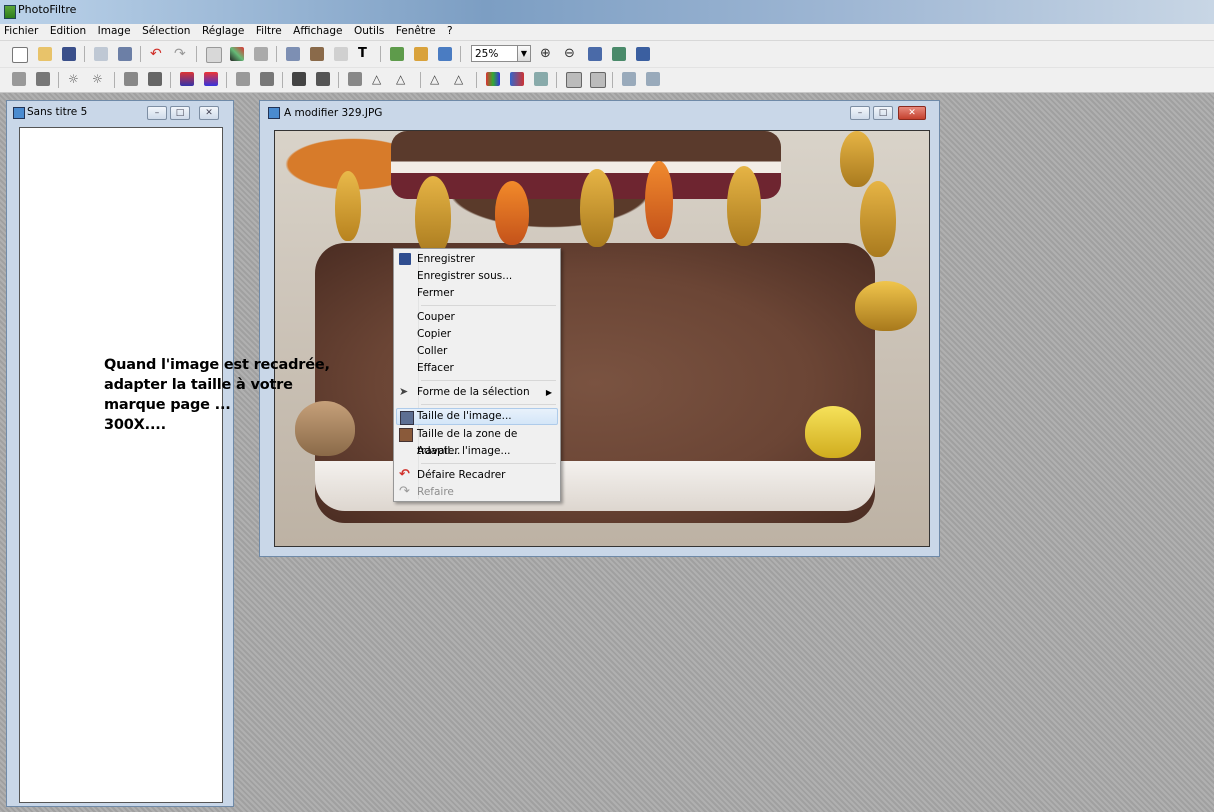 This screenshot has width=1214, height=812. I want to click on menu-item-coller: Coller, so click(477, 351).